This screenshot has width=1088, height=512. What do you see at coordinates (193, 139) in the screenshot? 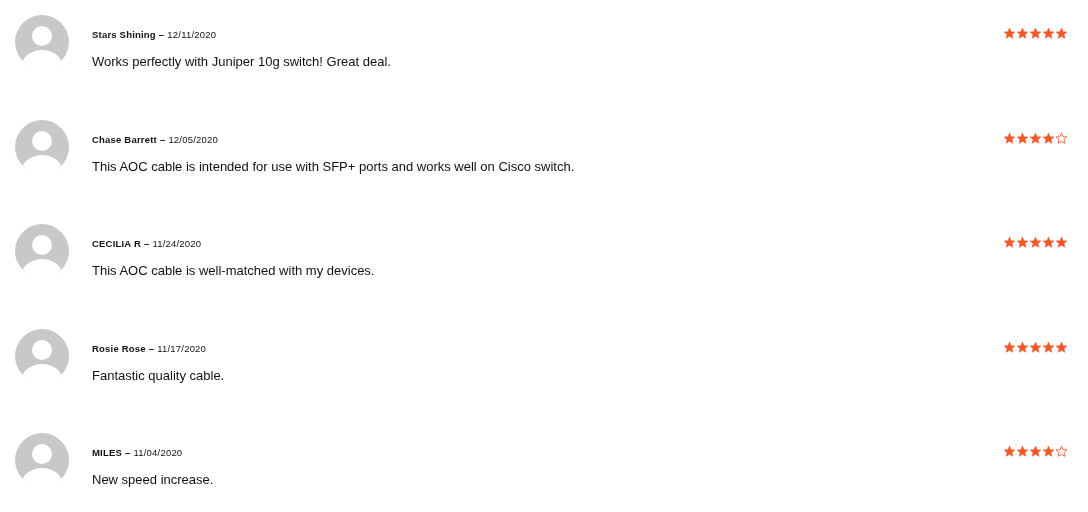
I see `review-date: 12/05/2020` at bounding box center [193, 139].